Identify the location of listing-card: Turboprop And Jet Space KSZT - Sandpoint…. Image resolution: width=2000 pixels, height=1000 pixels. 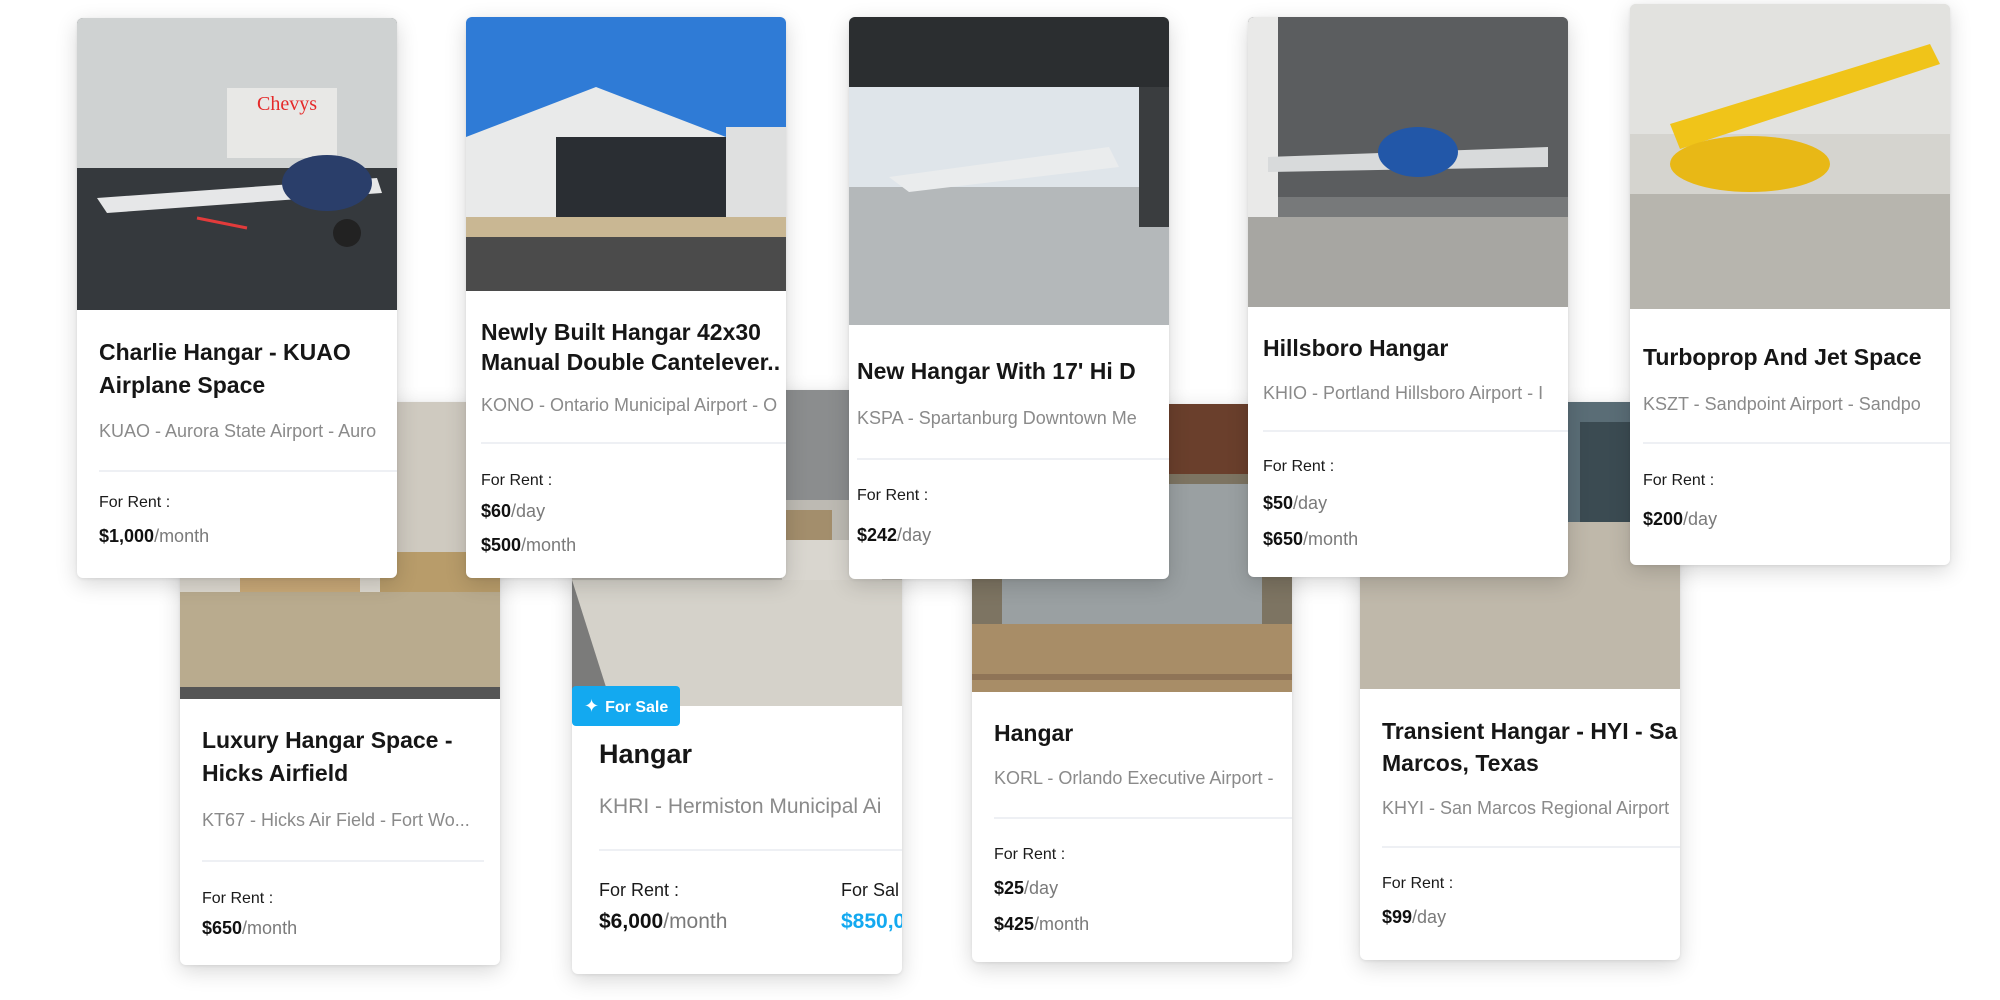
(1790, 284).